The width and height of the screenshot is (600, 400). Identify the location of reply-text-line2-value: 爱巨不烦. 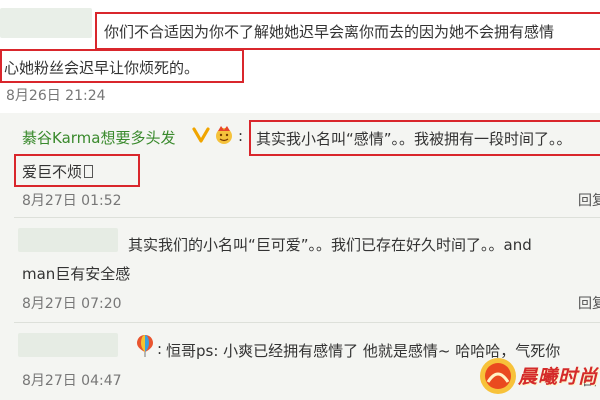
(52, 172).